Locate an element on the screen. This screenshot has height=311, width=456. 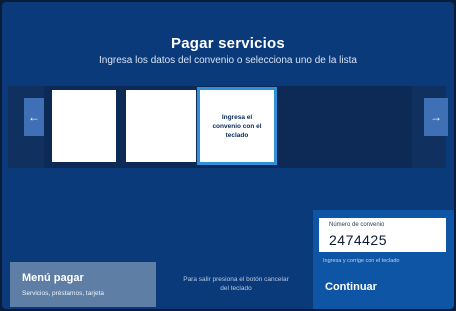
menu-pagar-title: Menú pagar is located at coordinates (53, 278).